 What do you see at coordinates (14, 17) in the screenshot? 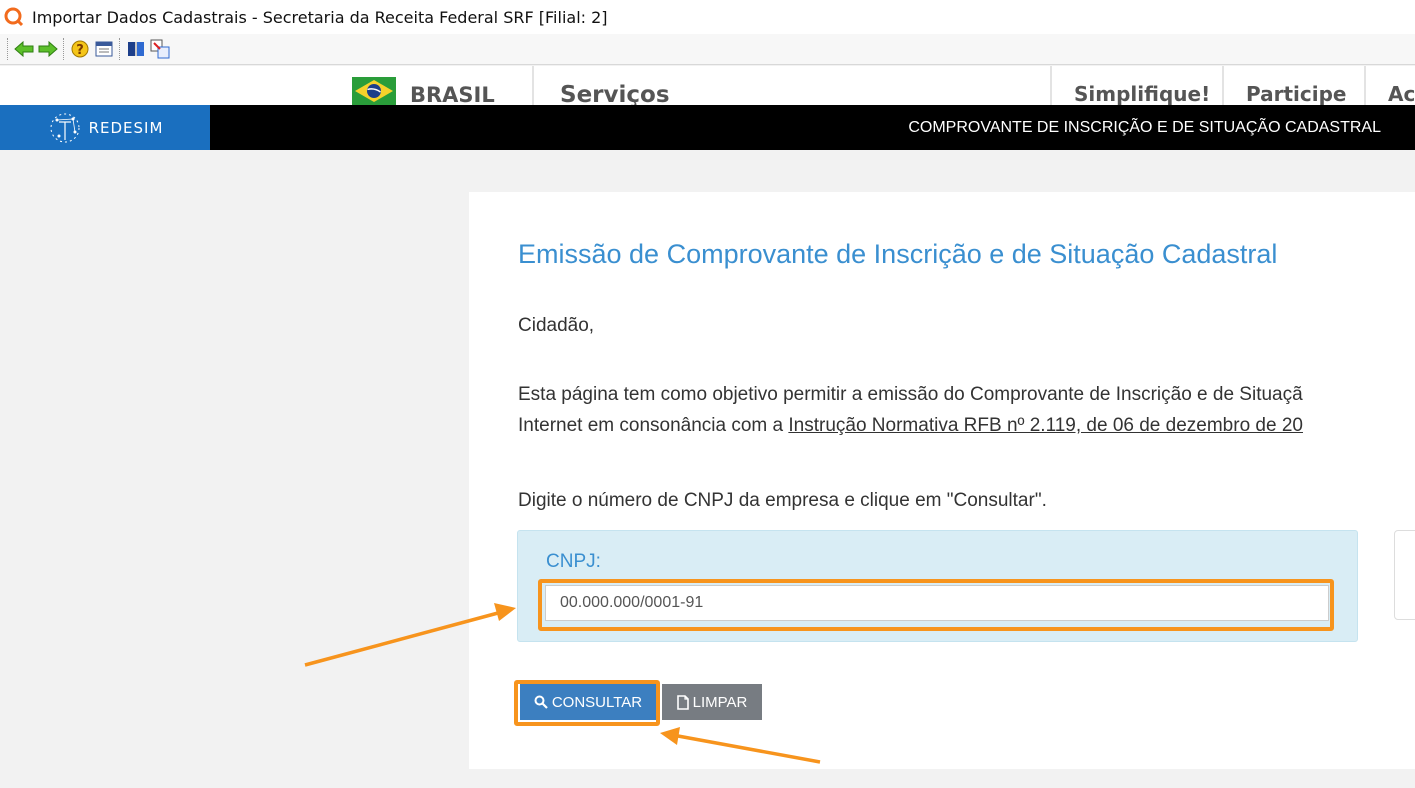
I see `app-logo-icon` at bounding box center [14, 17].